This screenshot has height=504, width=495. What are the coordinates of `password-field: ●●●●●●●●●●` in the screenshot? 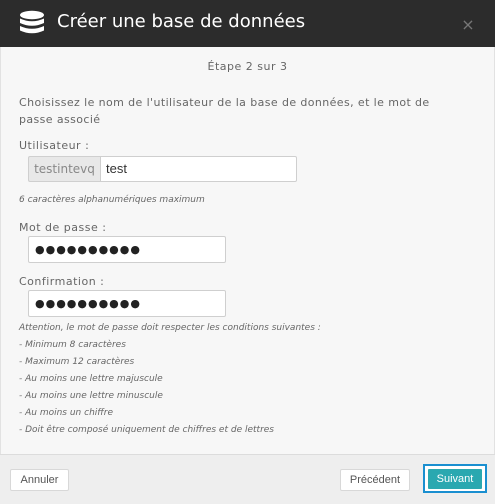 It's located at (127, 249).